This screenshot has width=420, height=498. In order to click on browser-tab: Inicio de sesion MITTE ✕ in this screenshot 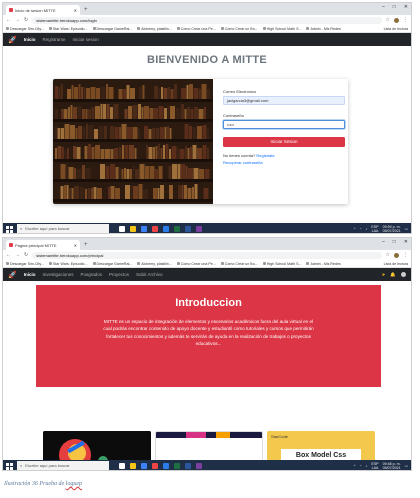, I will do `click(43, 10)`.